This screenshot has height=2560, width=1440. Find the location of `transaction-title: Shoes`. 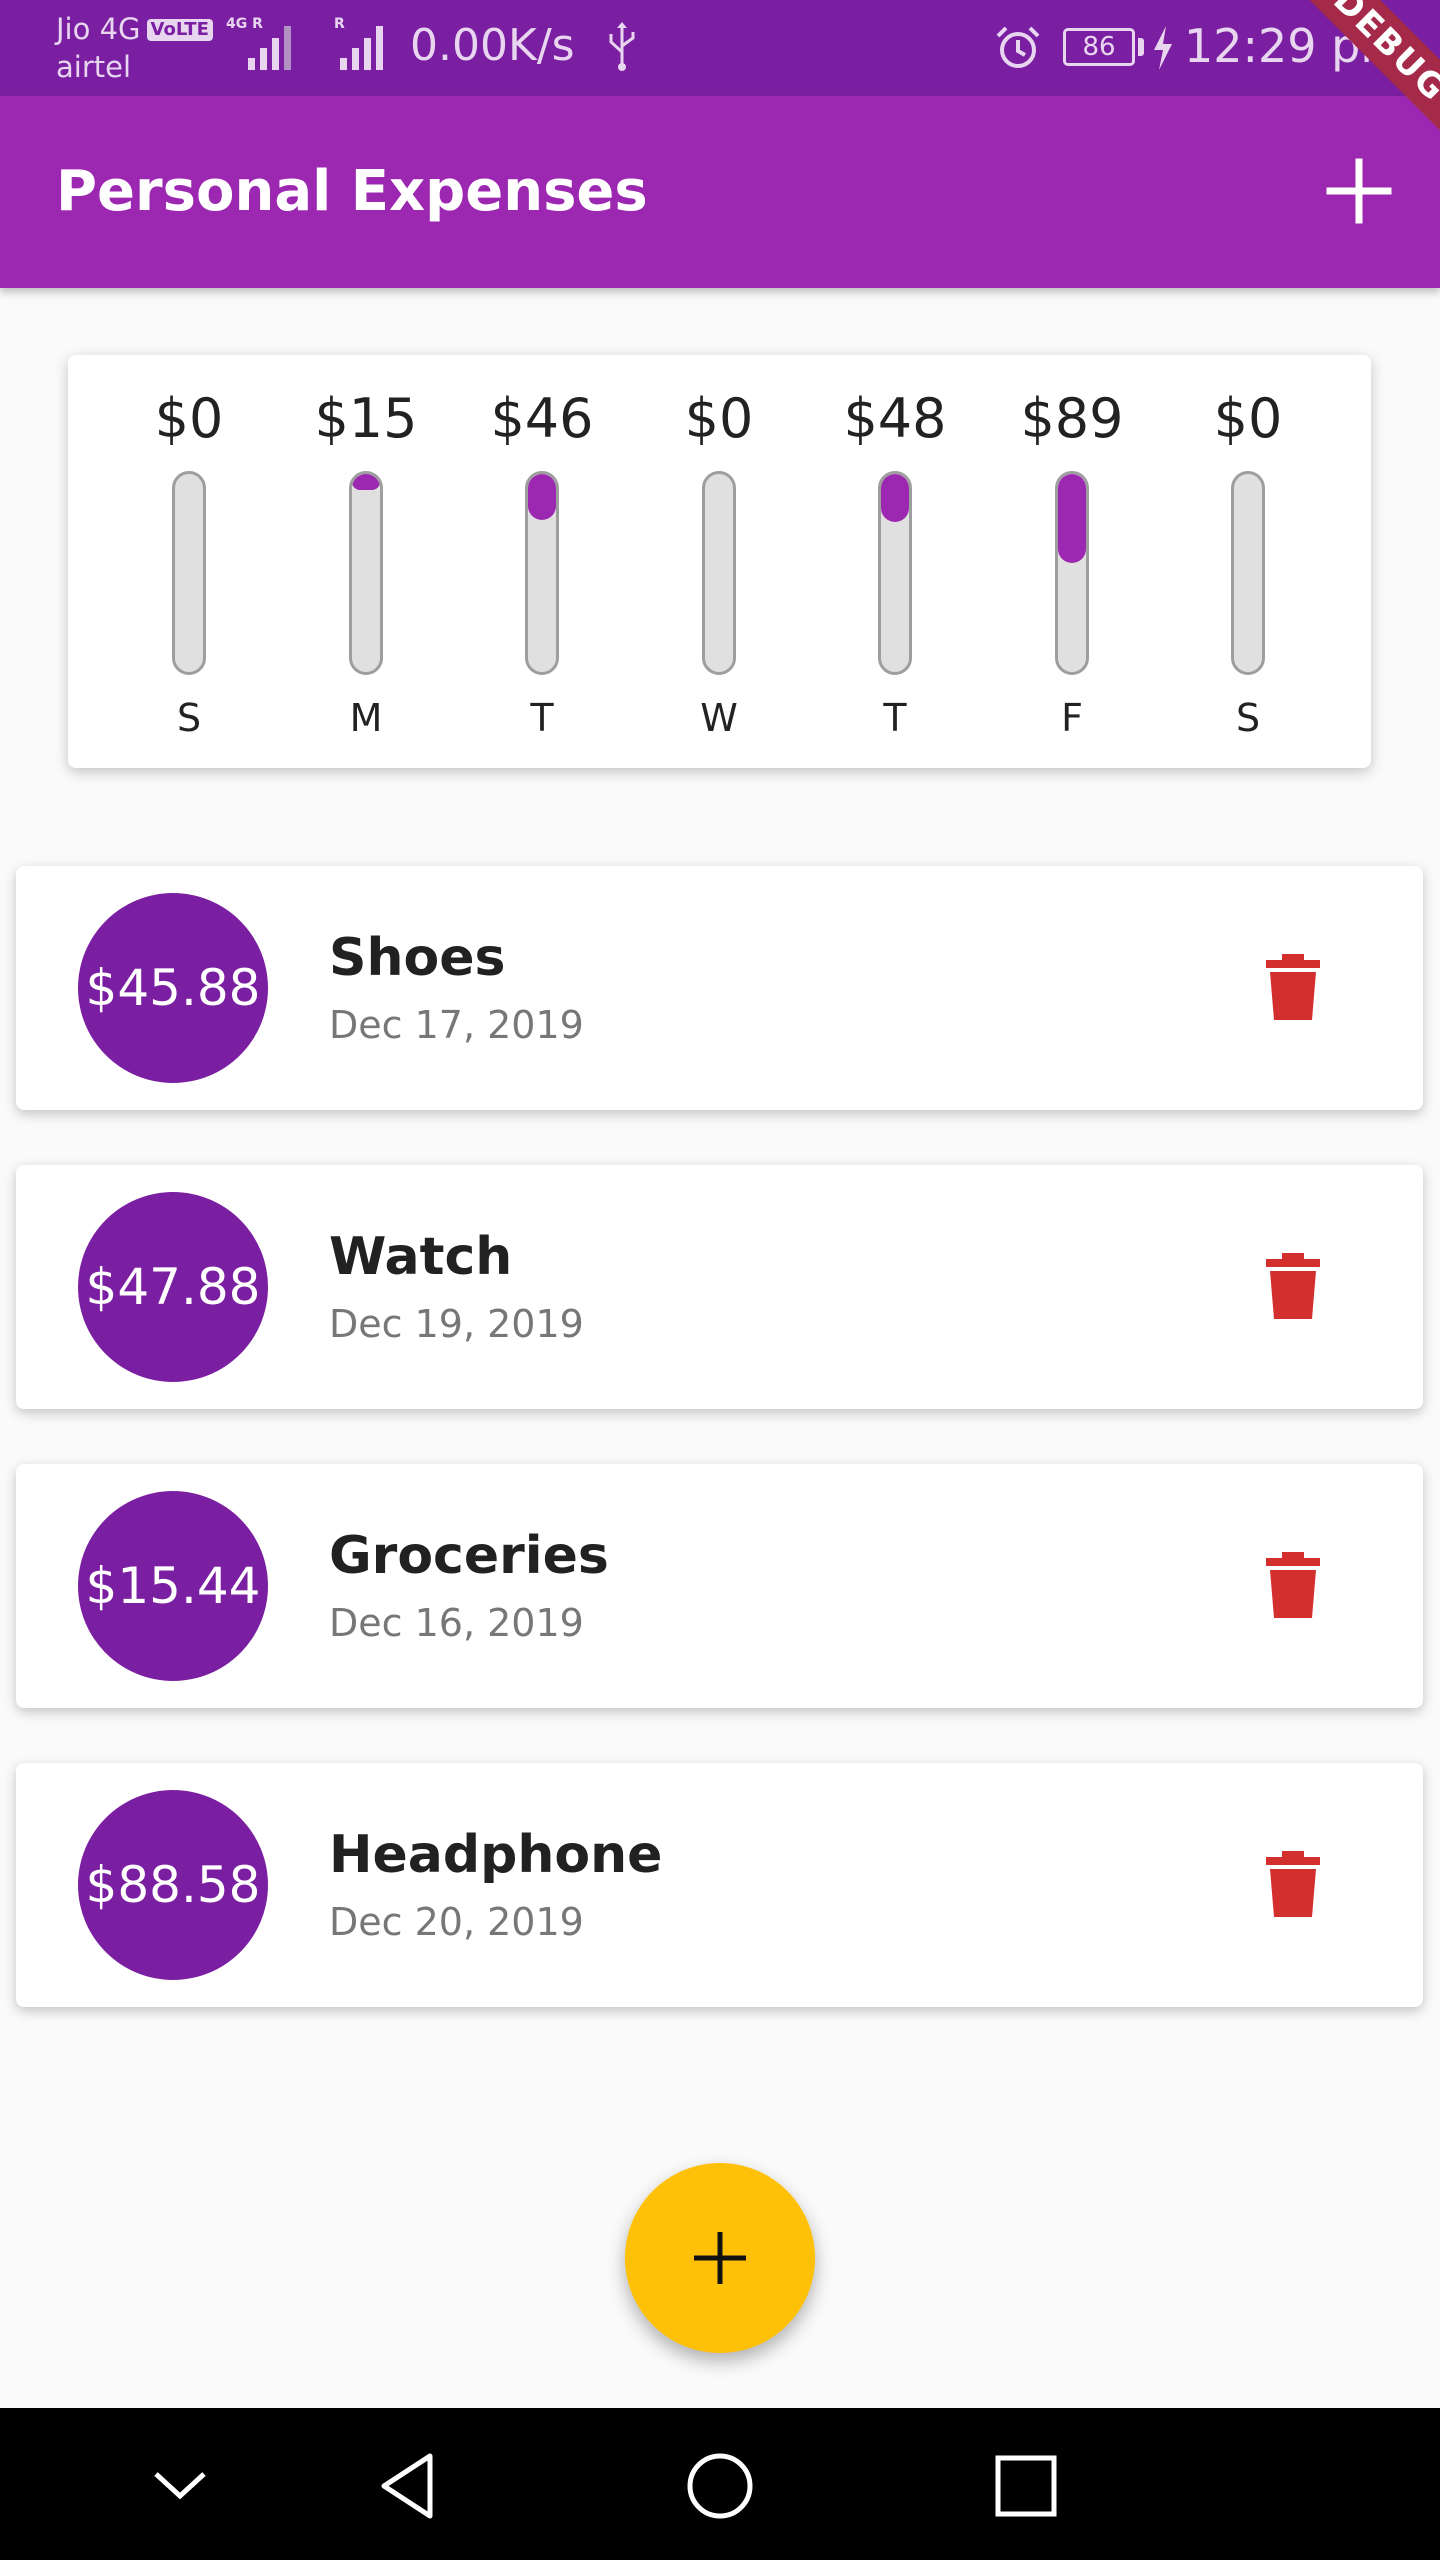

transaction-title: Shoes is located at coordinates (417, 958).